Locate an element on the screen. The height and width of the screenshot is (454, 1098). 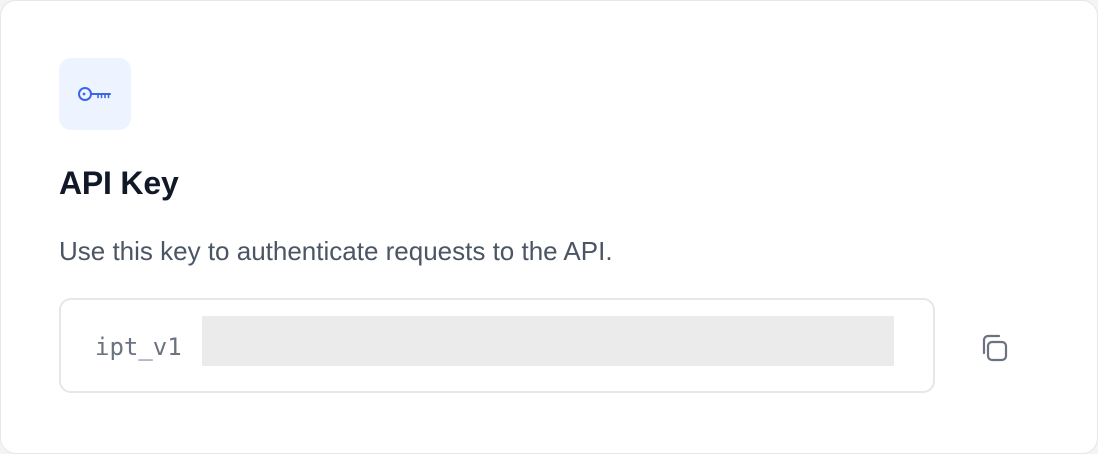
card-title: API Key is located at coordinates (119, 183).